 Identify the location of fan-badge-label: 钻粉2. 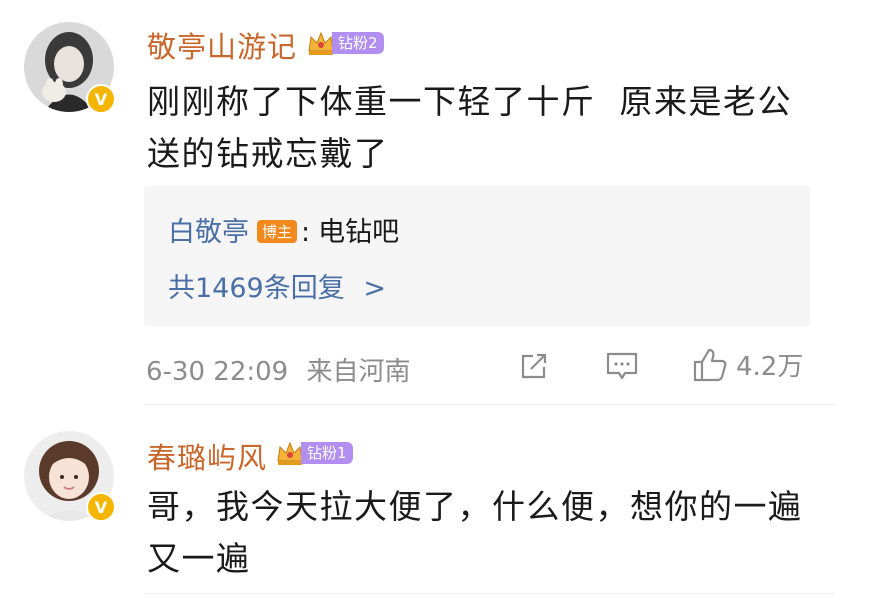
(358, 43).